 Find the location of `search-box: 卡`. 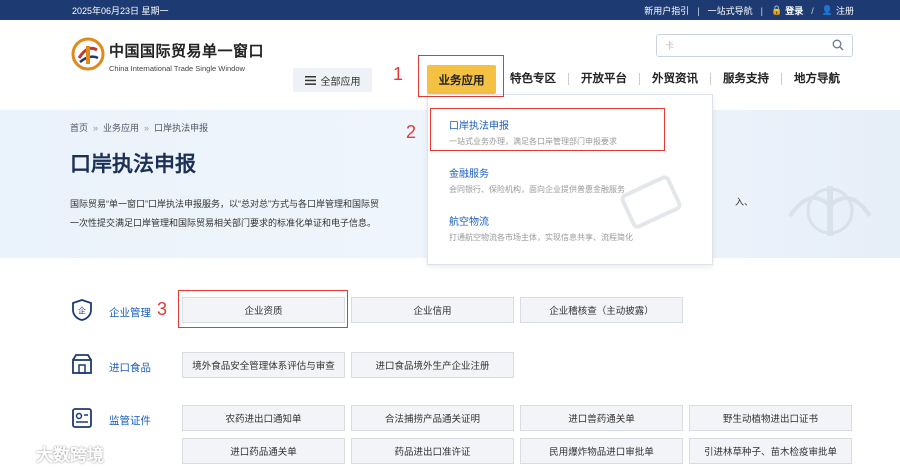

search-box: 卡 is located at coordinates (754, 45).